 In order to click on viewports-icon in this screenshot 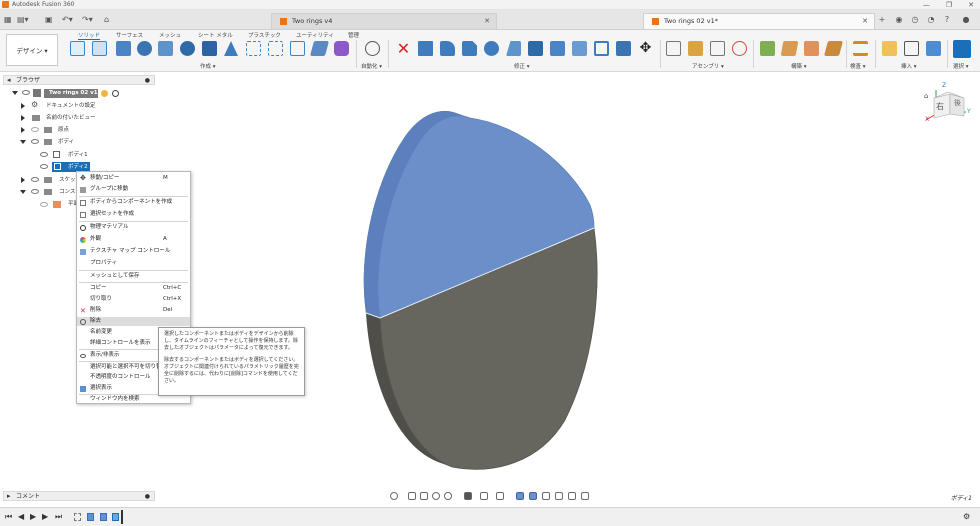, I will do `click(500, 496)`.